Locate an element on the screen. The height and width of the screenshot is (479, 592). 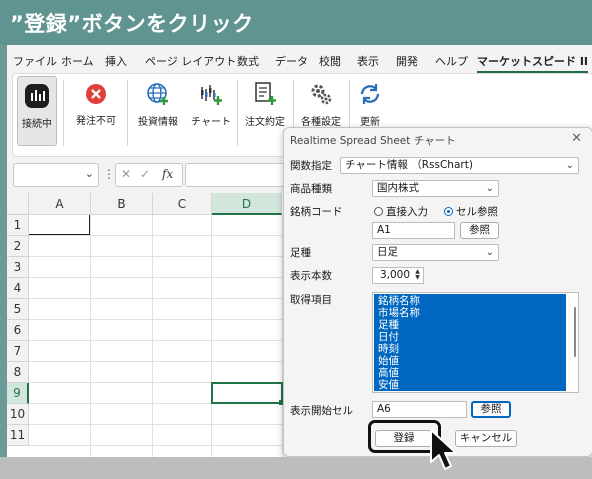
cancel-x-icon: ✕ is located at coordinates (126, 174).